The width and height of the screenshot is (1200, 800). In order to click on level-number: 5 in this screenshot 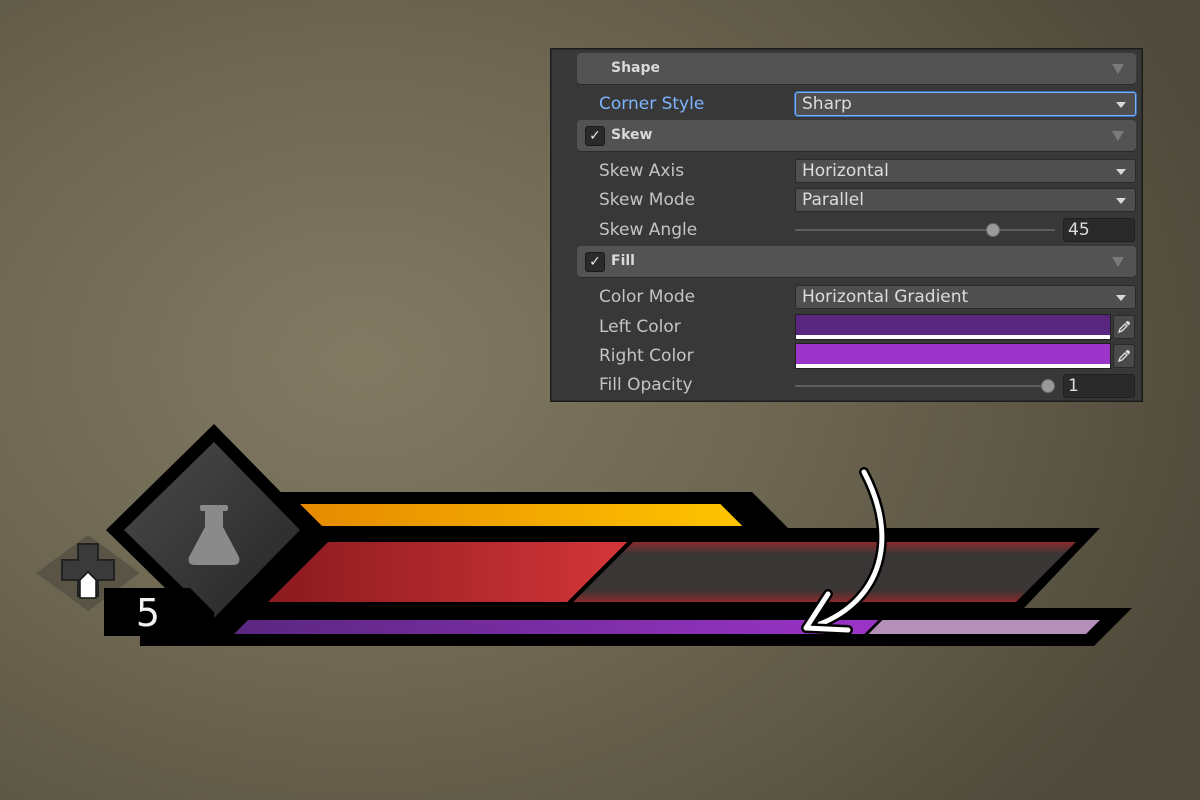, I will do `click(148, 613)`.